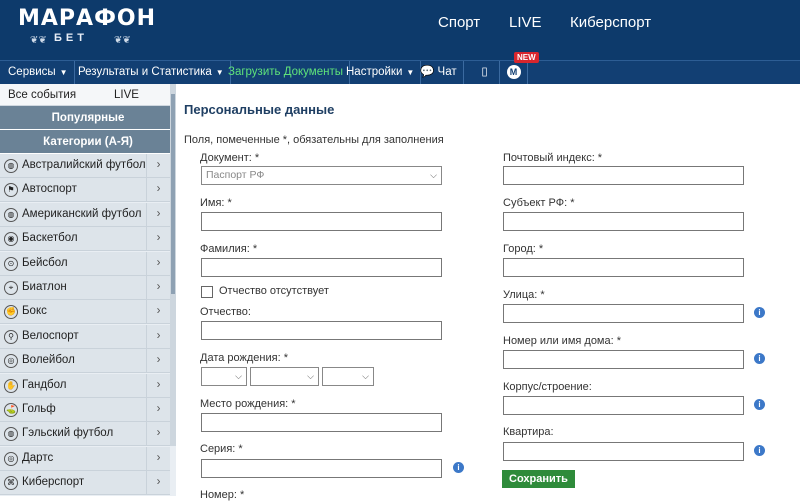  I want to click on no-patronymic-checkbox, so click(207, 292).